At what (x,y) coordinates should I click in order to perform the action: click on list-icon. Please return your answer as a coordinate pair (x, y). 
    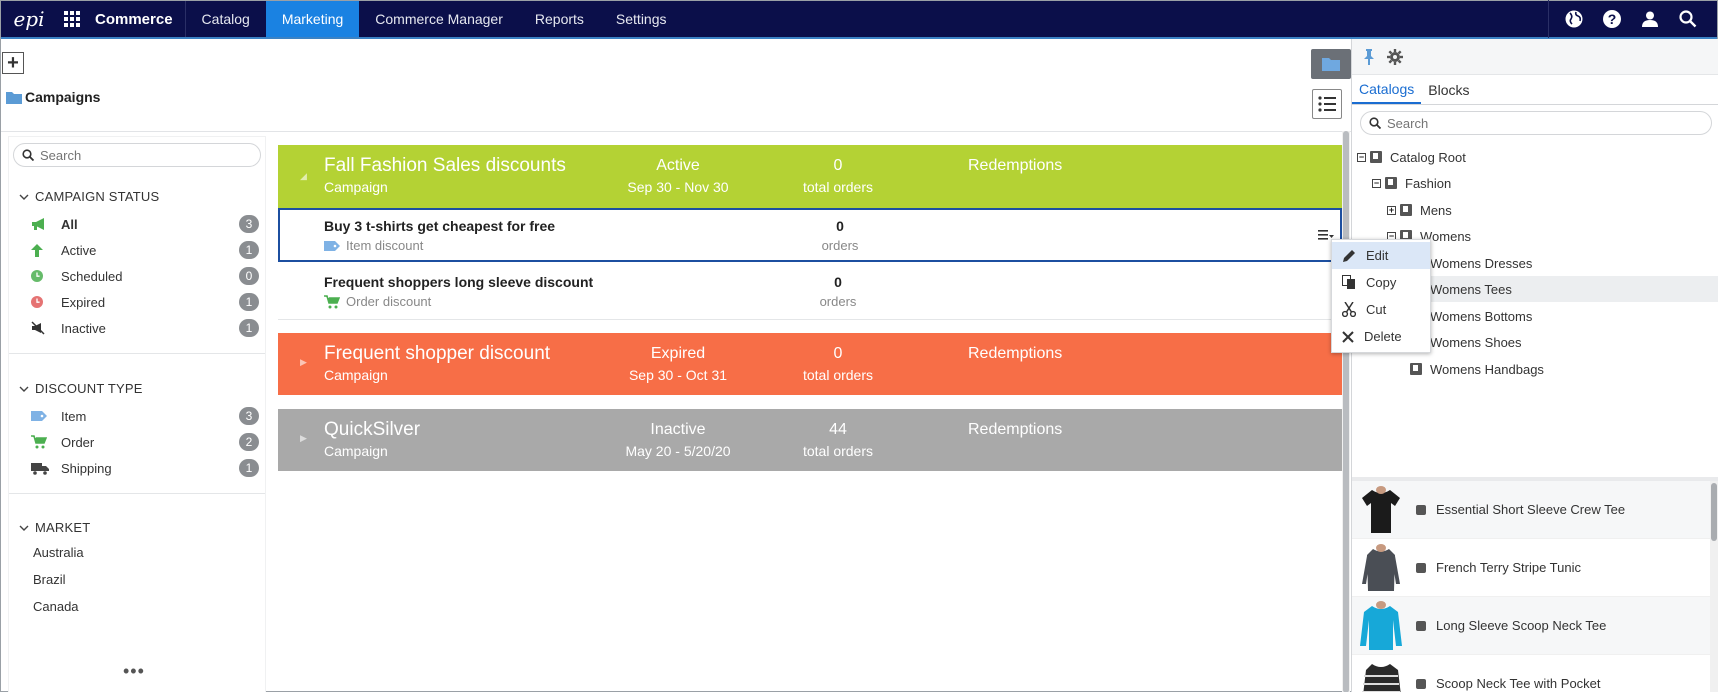
    Looking at the image, I should click on (1327, 104).